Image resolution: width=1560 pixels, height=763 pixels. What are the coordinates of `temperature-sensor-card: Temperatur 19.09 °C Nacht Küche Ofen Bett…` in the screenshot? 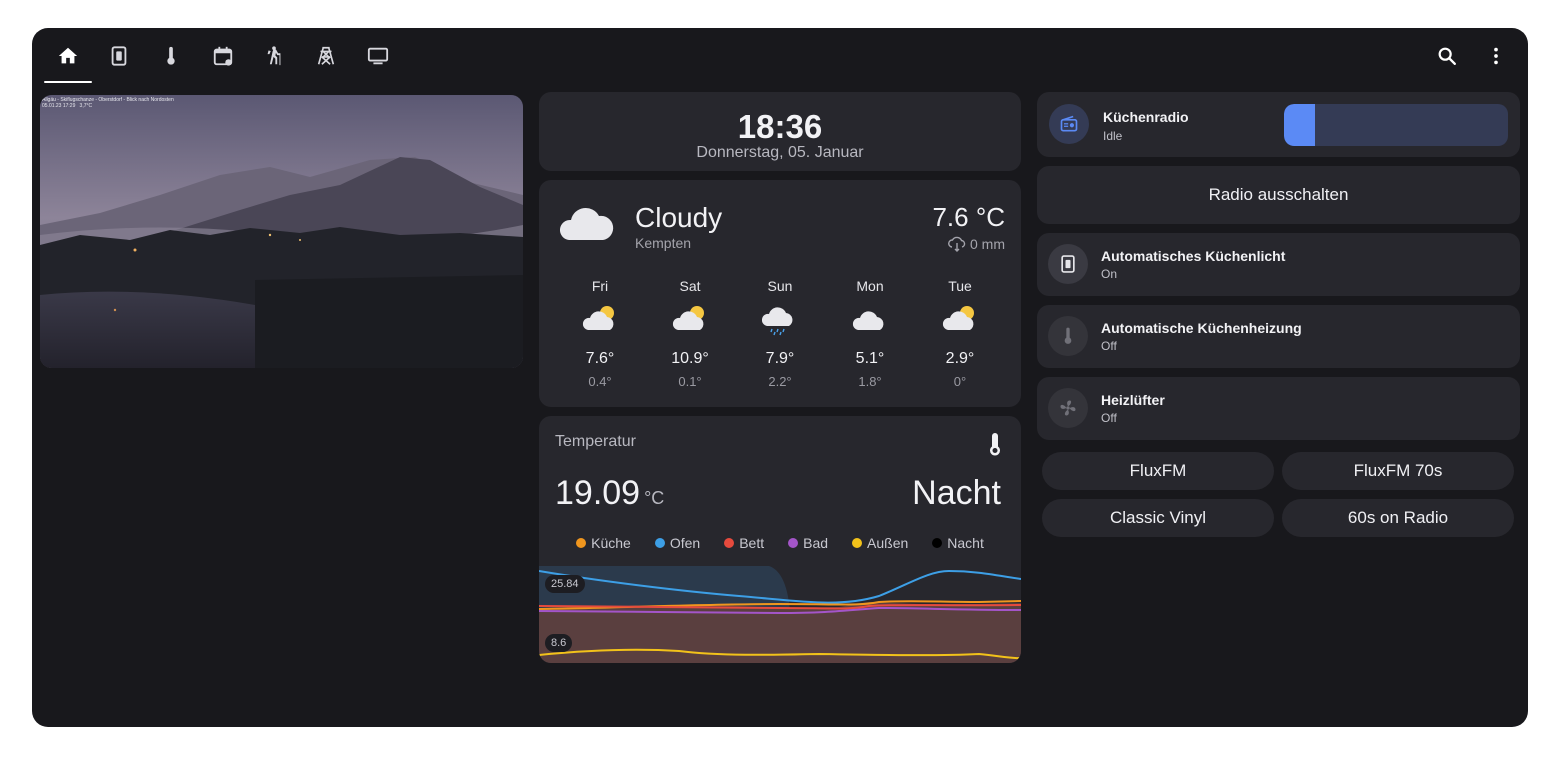 It's located at (780, 539).